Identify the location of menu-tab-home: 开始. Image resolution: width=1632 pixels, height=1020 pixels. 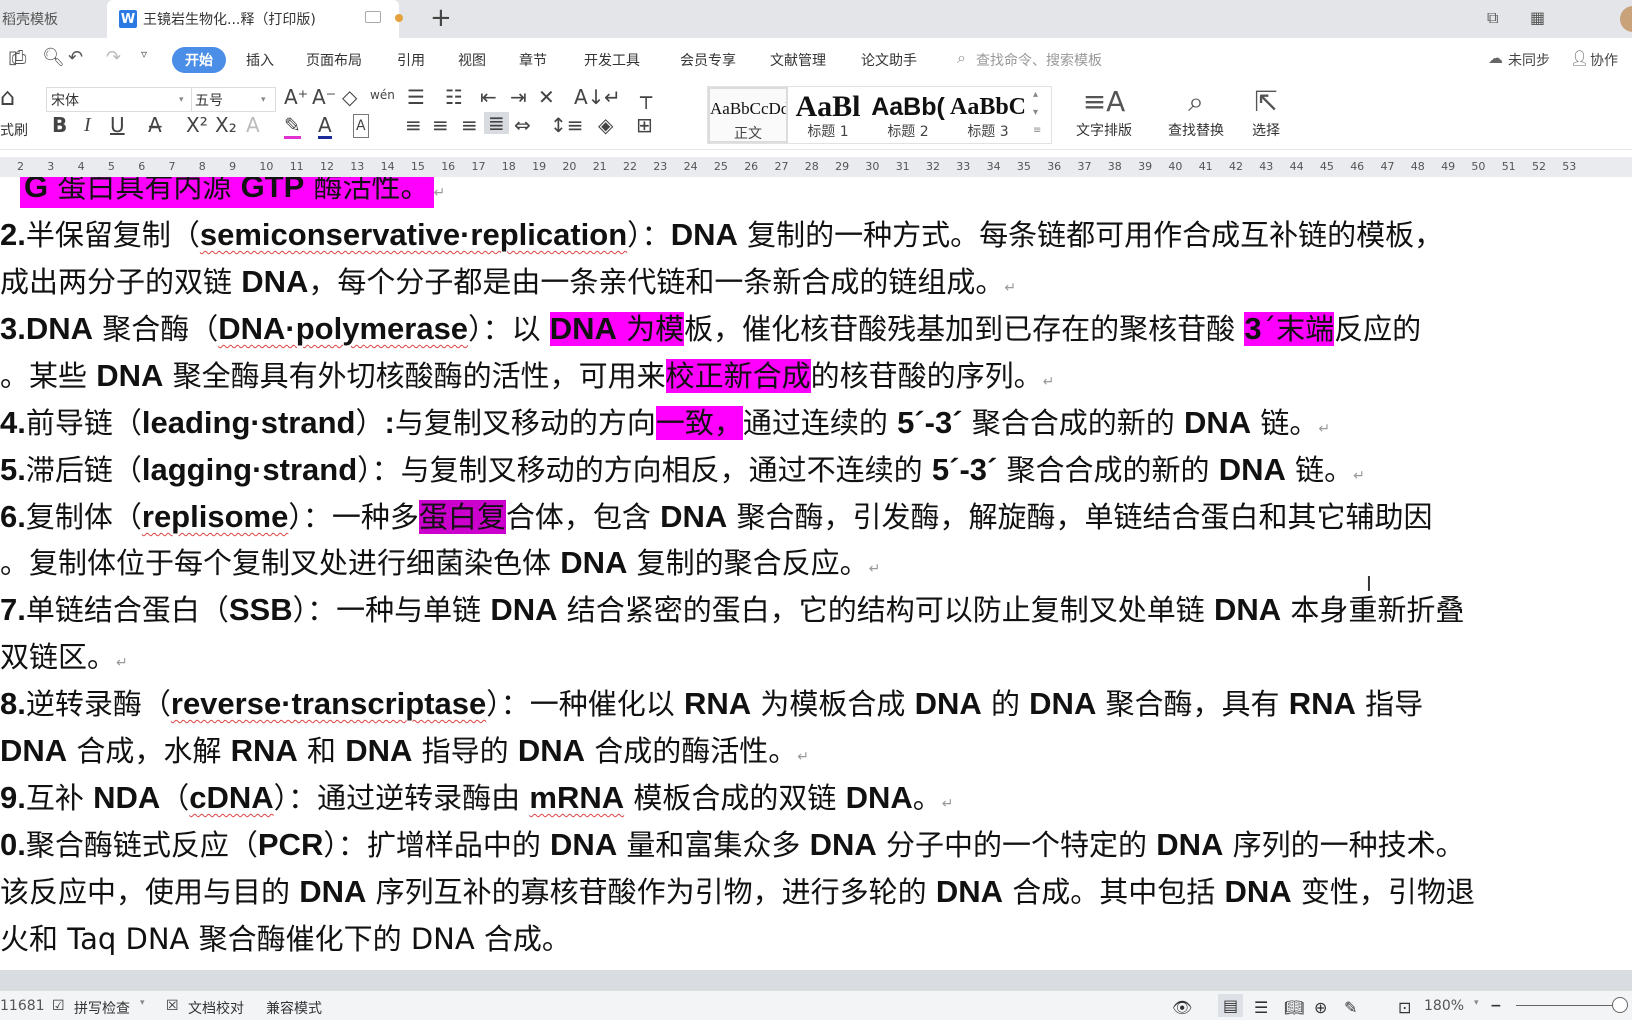
(199, 60).